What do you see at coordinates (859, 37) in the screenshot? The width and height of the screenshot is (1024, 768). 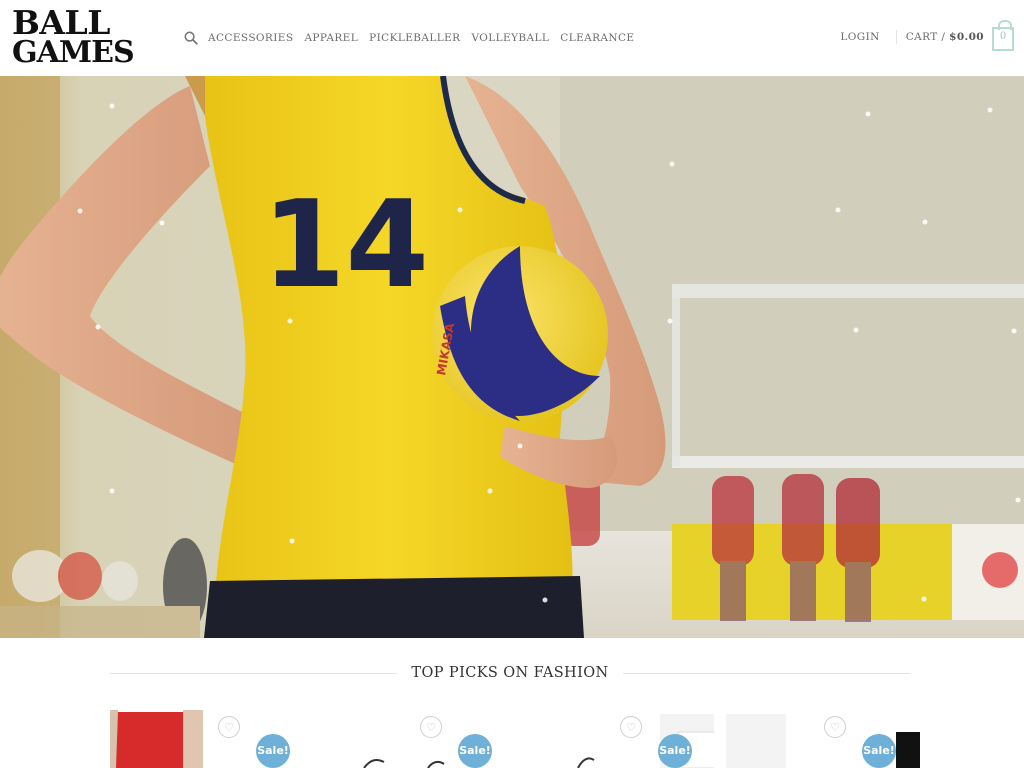 I see `login-link: LOGIN` at bounding box center [859, 37].